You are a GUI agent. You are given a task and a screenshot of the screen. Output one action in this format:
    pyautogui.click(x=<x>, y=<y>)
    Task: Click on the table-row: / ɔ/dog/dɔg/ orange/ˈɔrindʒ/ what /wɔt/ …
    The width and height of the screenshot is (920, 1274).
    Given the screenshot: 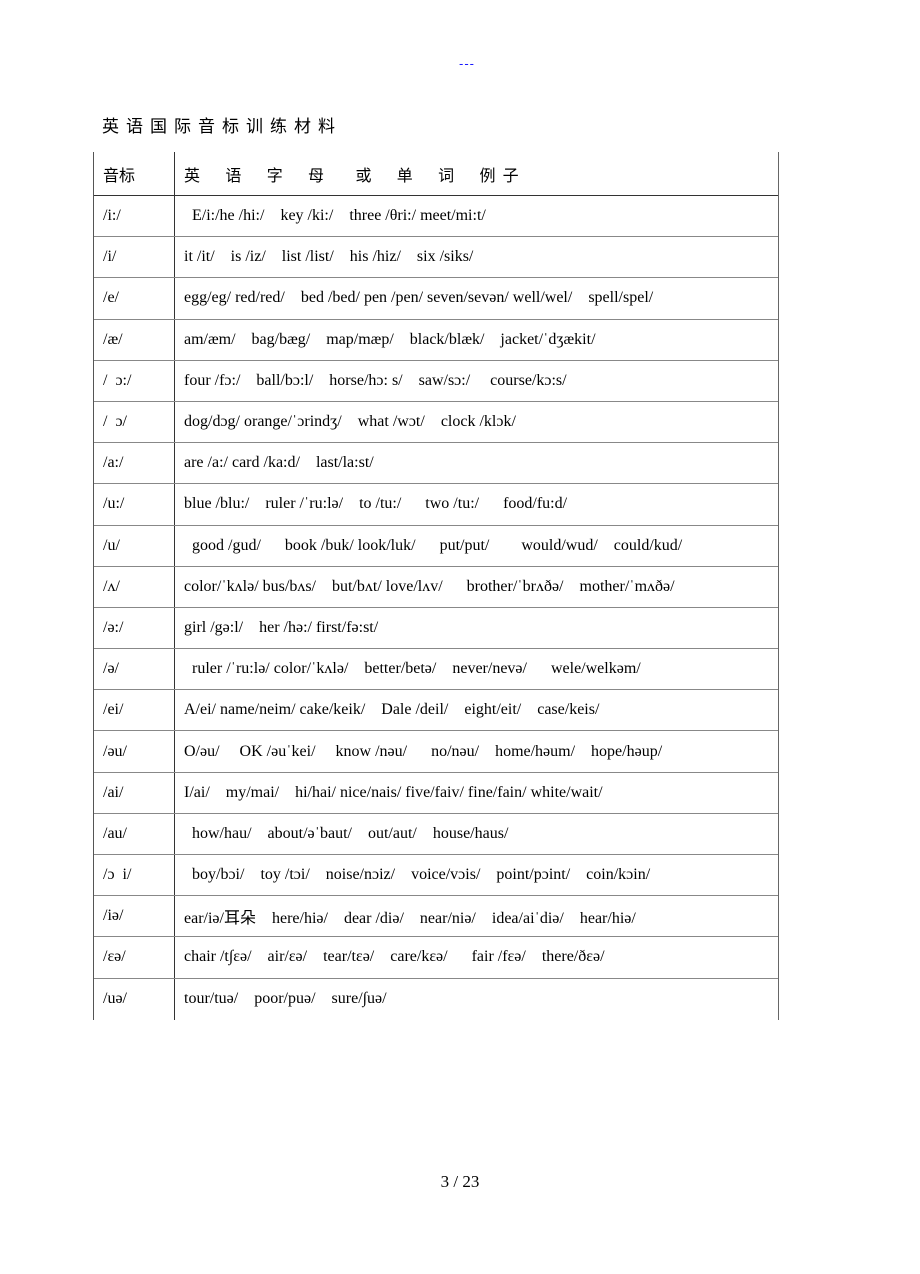 What is the action you would take?
    pyautogui.click(x=436, y=422)
    